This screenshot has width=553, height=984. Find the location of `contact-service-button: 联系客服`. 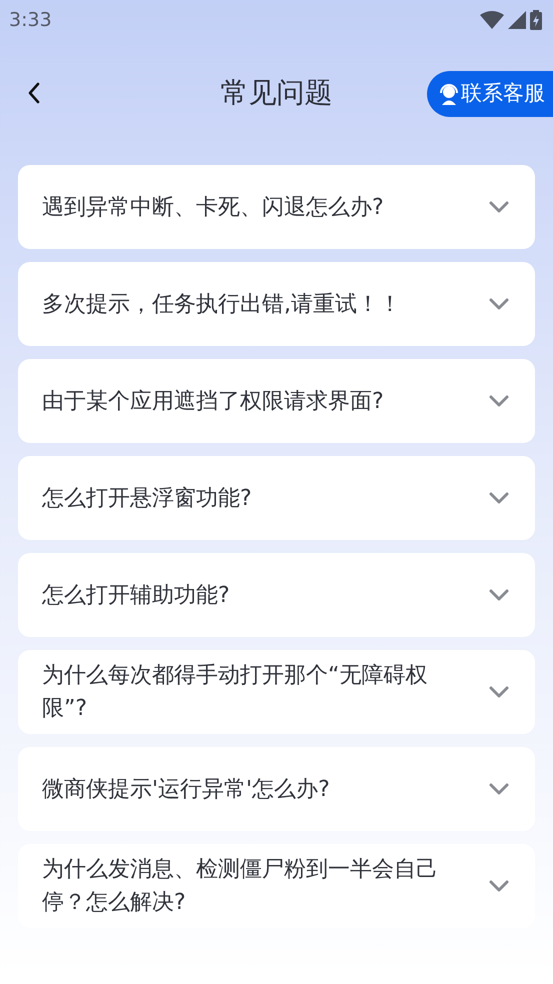

contact-service-button: 联系客服 is located at coordinates (490, 94).